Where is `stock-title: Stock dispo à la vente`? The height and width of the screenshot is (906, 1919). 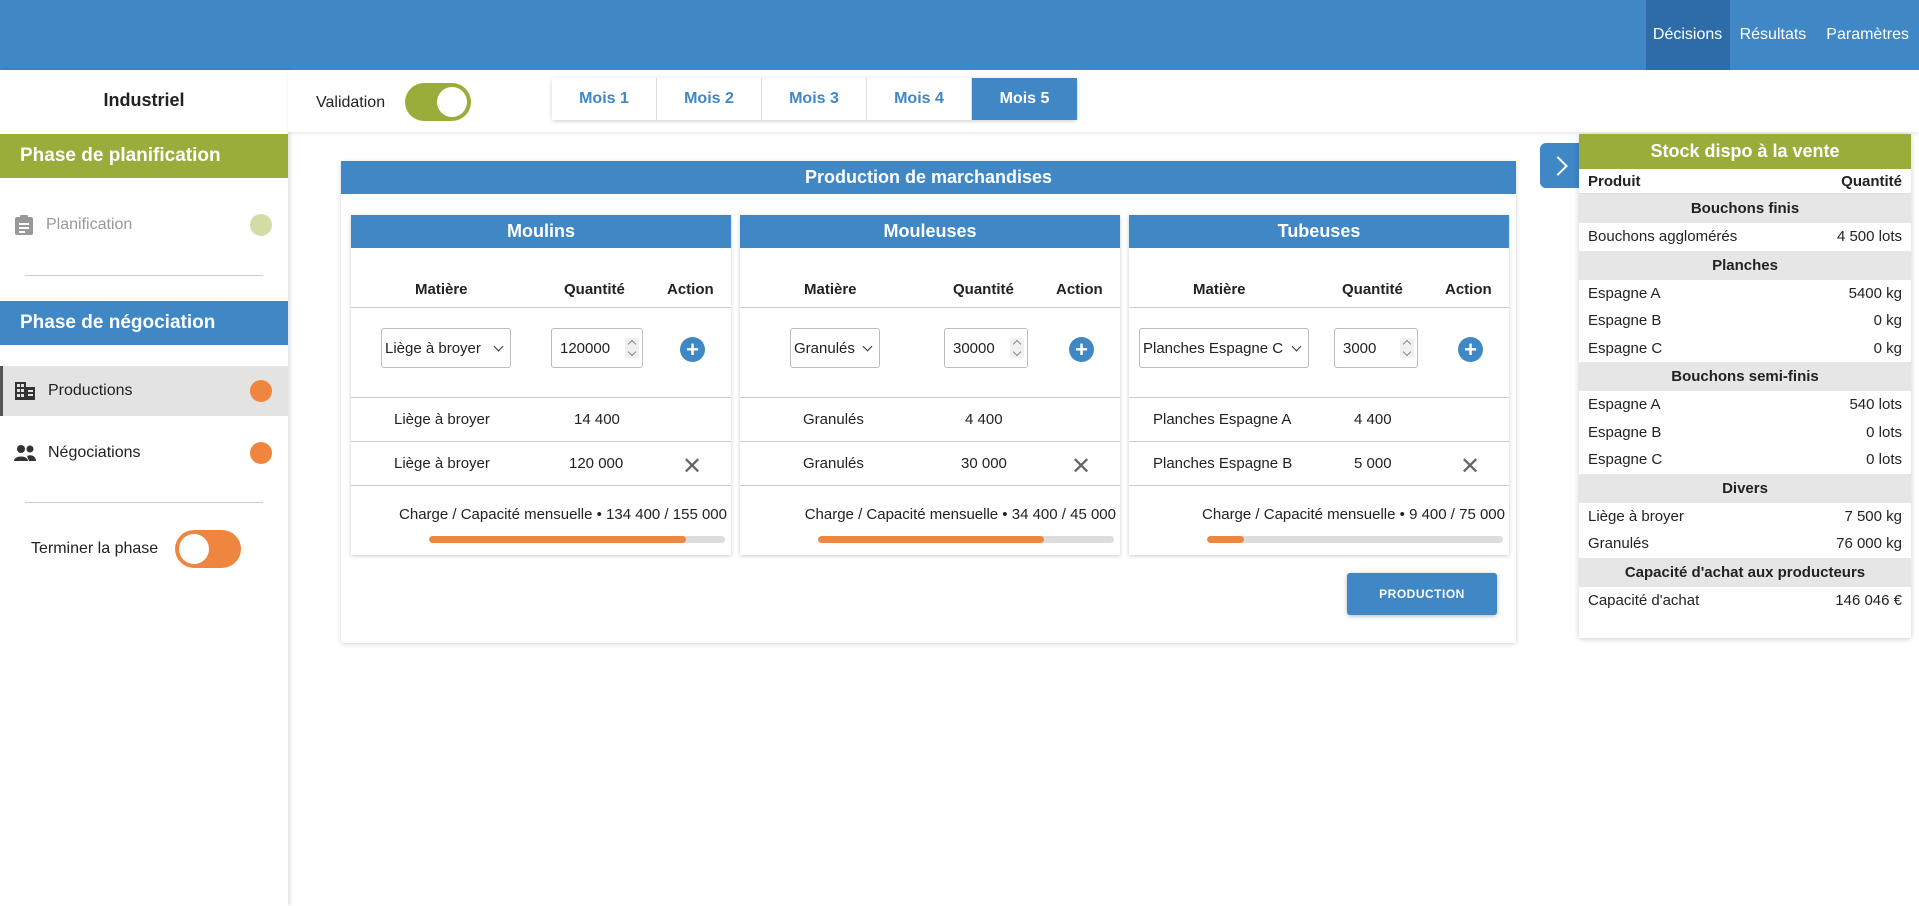 stock-title: Stock dispo à la vente is located at coordinates (1745, 151).